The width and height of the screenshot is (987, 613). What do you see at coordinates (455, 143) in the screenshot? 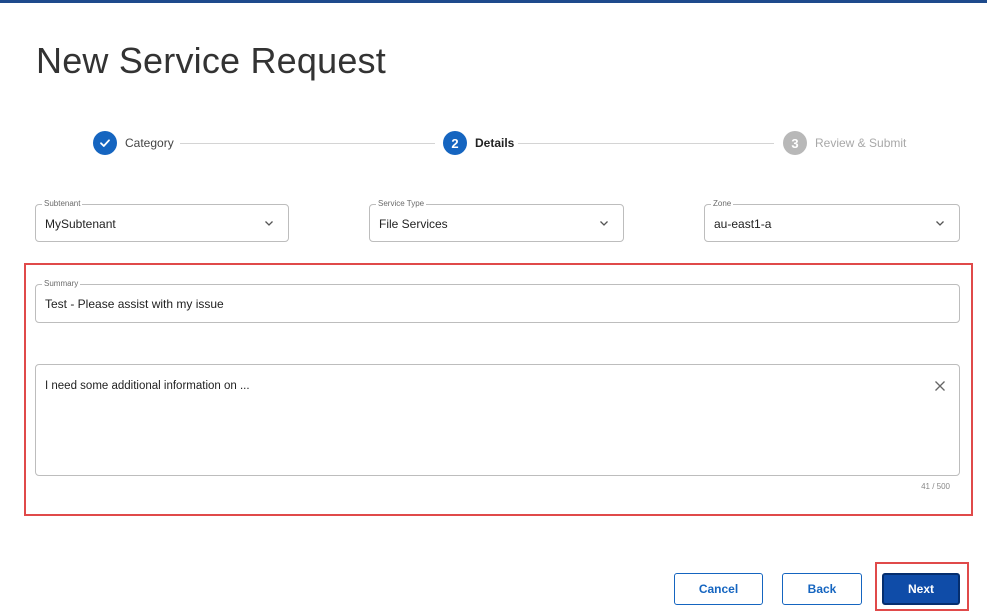
I see `step-number: 2` at bounding box center [455, 143].